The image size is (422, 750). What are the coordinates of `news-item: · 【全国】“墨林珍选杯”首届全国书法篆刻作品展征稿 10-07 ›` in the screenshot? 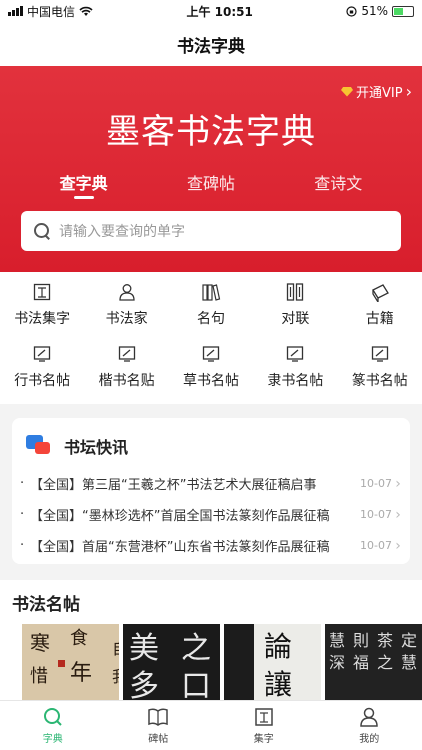 It's located at (212, 514).